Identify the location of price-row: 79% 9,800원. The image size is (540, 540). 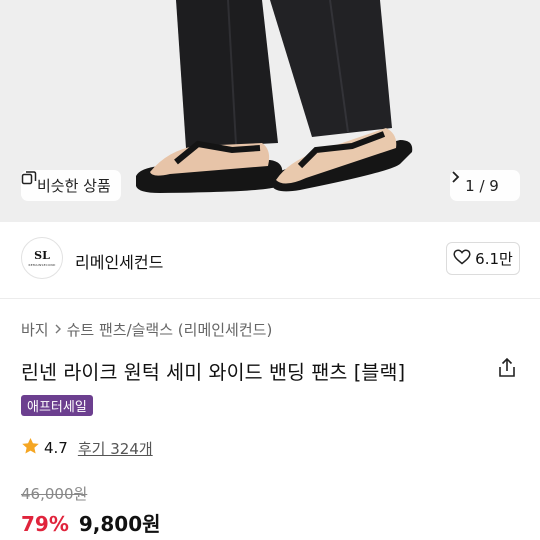
(91, 522).